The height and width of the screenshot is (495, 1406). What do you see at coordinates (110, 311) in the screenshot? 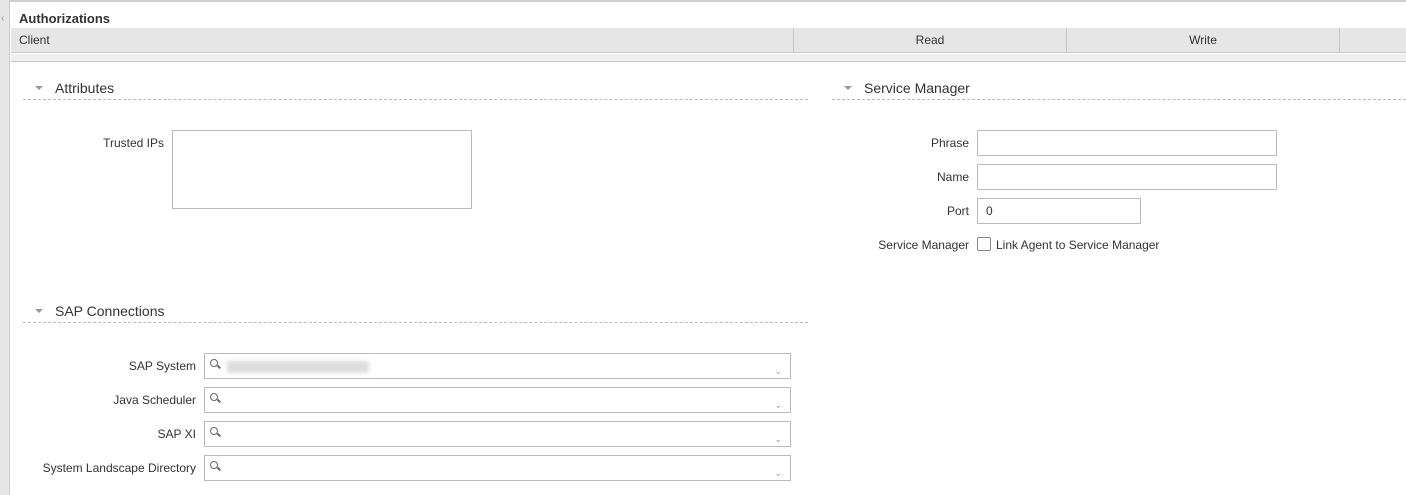
I see `section-title: SAP Connections` at bounding box center [110, 311].